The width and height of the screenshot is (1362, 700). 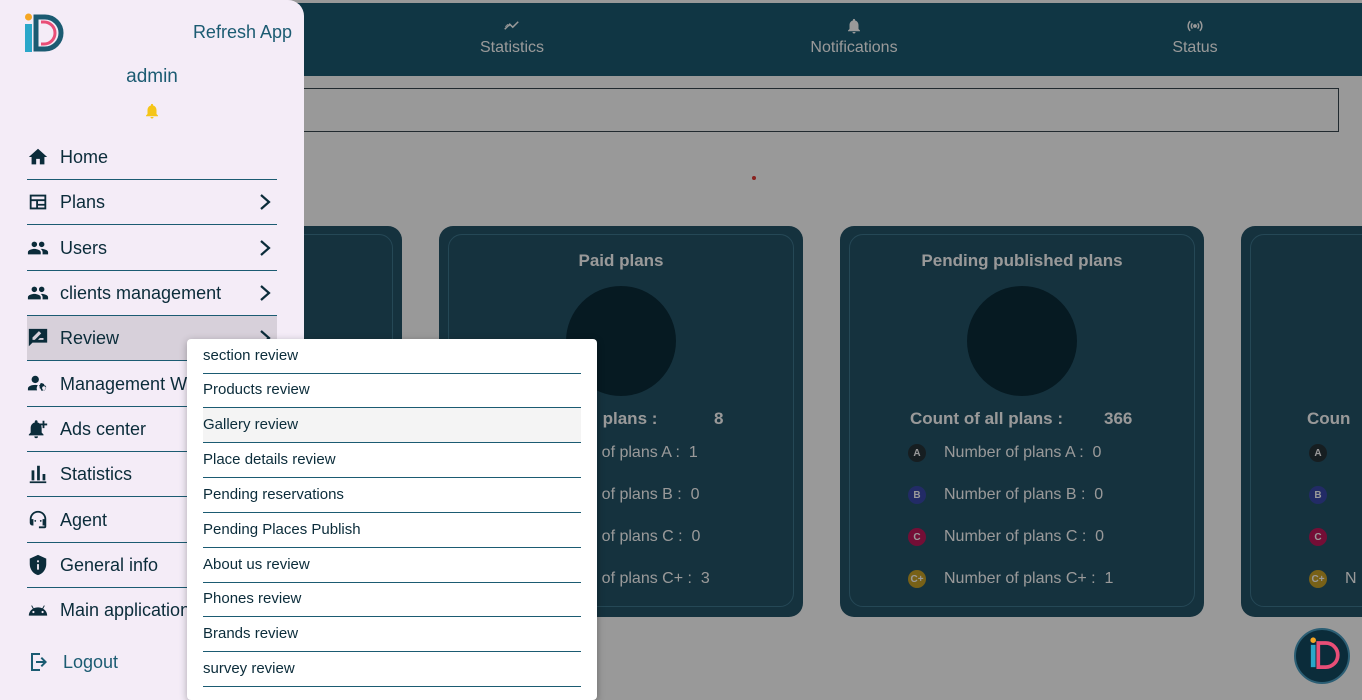 What do you see at coordinates (392, 356) in the screenshot?
I see `menu-item-section-review: section review` at bounding box center [392, 356].